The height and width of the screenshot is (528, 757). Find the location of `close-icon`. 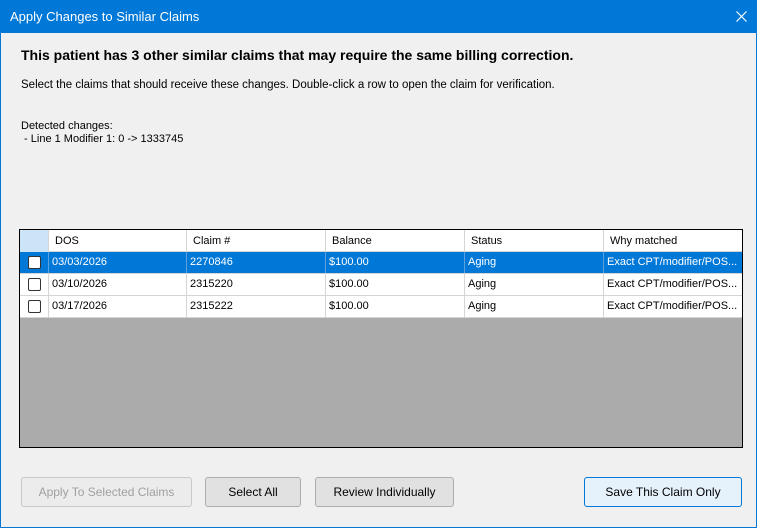

close-icon is located at coordinates (741, 16).